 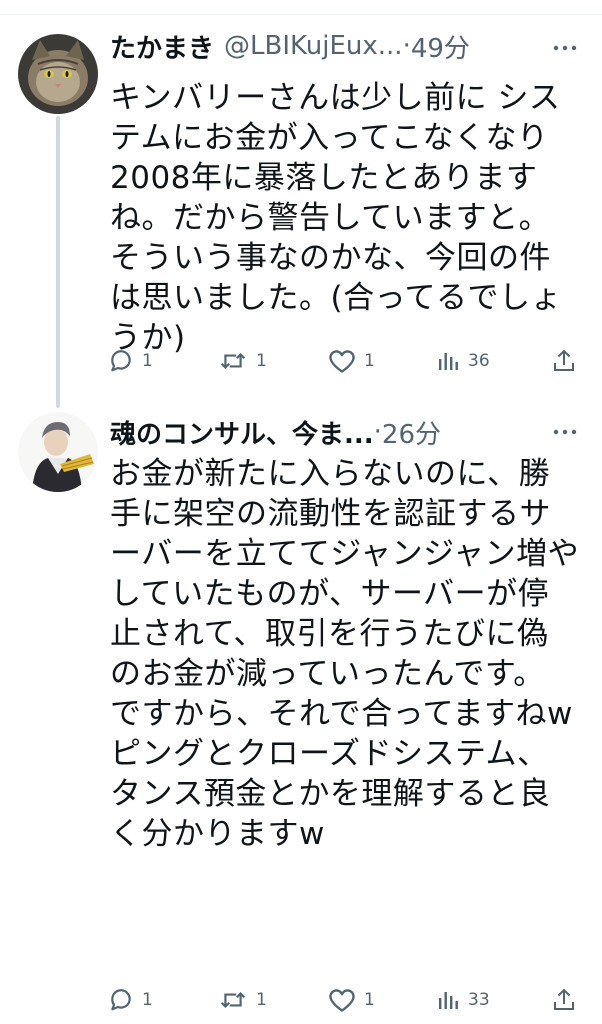 What do you see at coordinates (58, 452) in the screenshot?
I see `avatar-illustration` at bounding box center [58, 452].